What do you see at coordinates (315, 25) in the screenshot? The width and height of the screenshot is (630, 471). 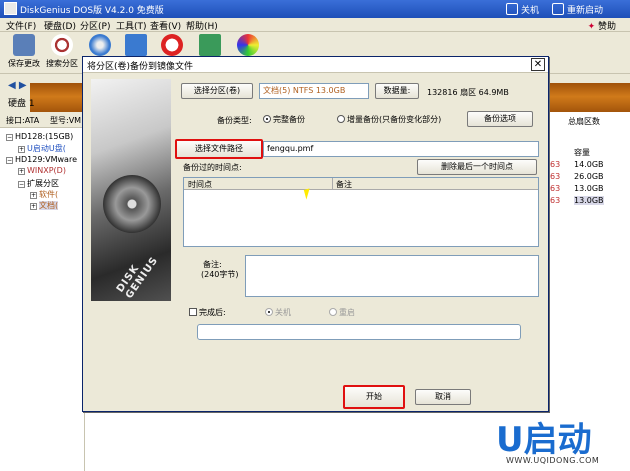 I see `menu-bar: 文件(F) 硬盘(D) 分区(P) 工具(T) 查看(V) 帮助(H) ✦ 赞助` at bounding box center [315, 25].